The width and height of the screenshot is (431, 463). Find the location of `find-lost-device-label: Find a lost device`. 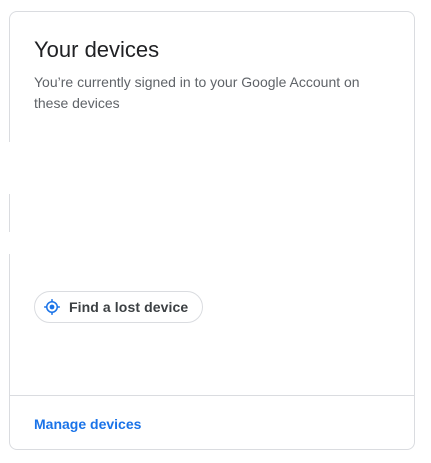

find-lost-device-label: Find a lost device is located at coordinates (129, 307).